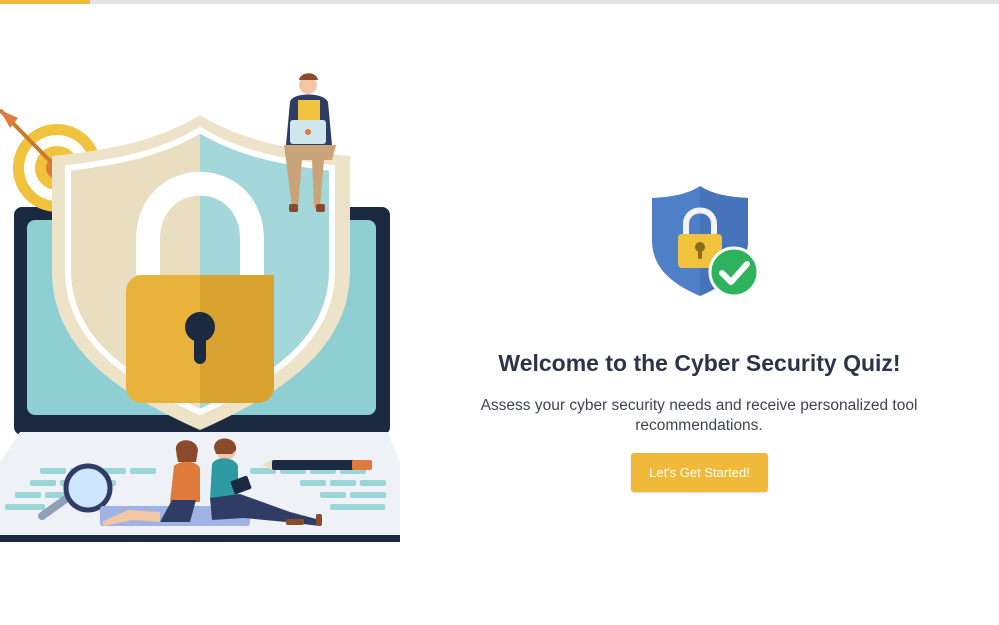  I want to click on get-started-button: Let's Get Started!, so click(699, 472).